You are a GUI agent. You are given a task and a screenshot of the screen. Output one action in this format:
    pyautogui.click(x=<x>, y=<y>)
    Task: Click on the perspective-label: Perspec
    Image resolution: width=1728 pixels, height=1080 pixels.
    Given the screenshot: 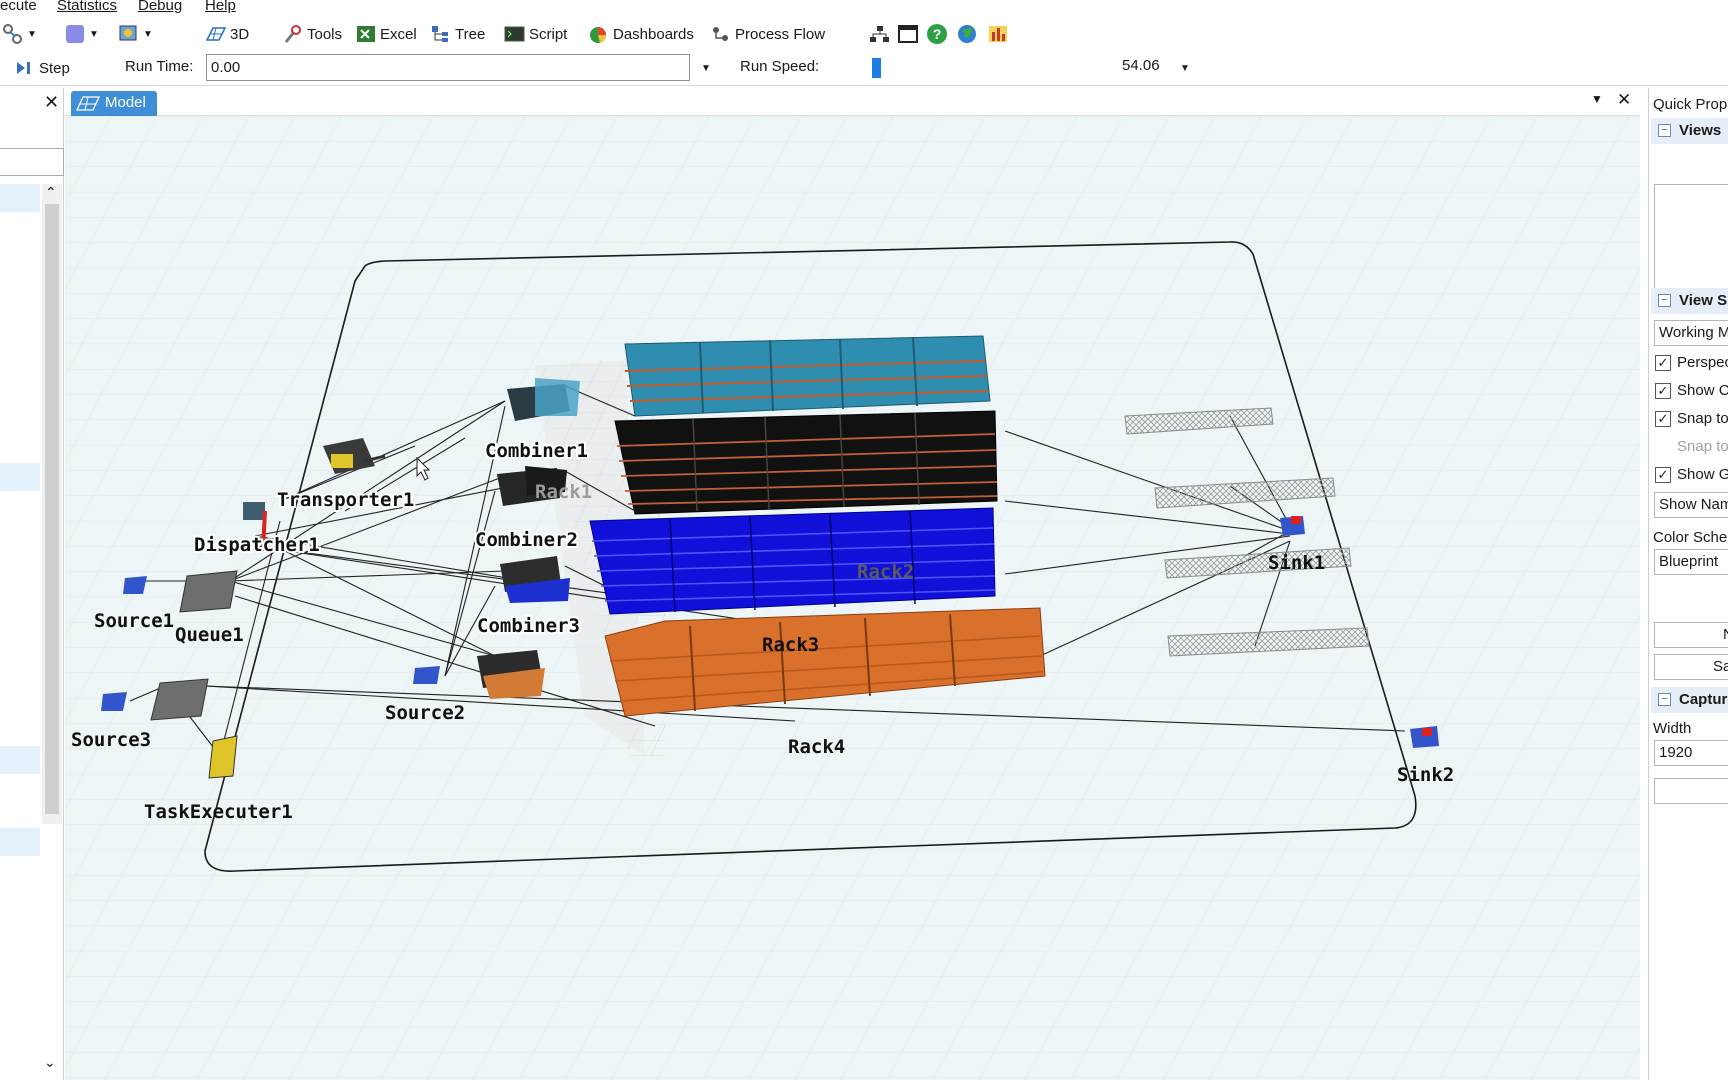 What is the action you would take?
    pyautogui.click(x=1702, y=362)
    